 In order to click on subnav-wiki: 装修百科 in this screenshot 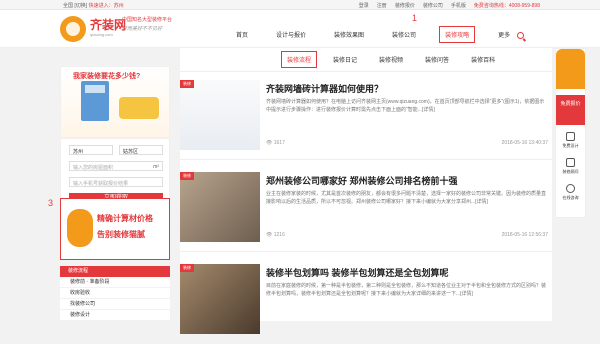, I will do `click(483, 59)`.